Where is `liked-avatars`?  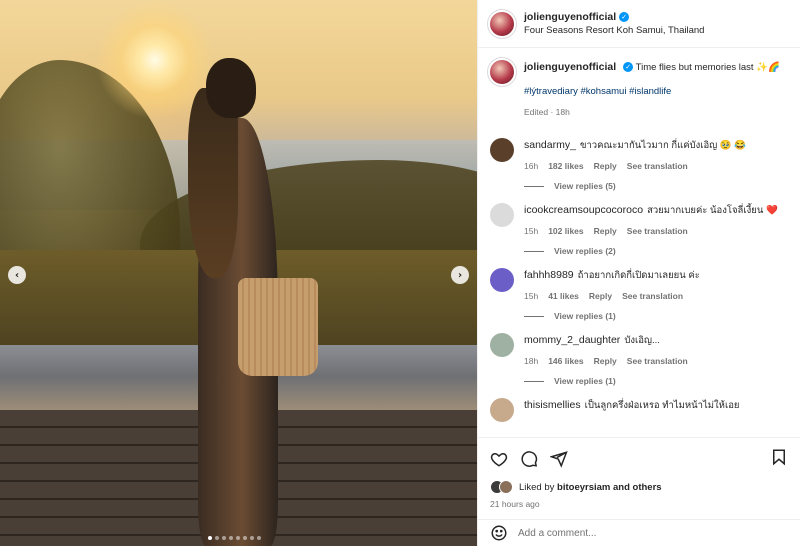
liked-avatars is located at coordinates (501, 487).